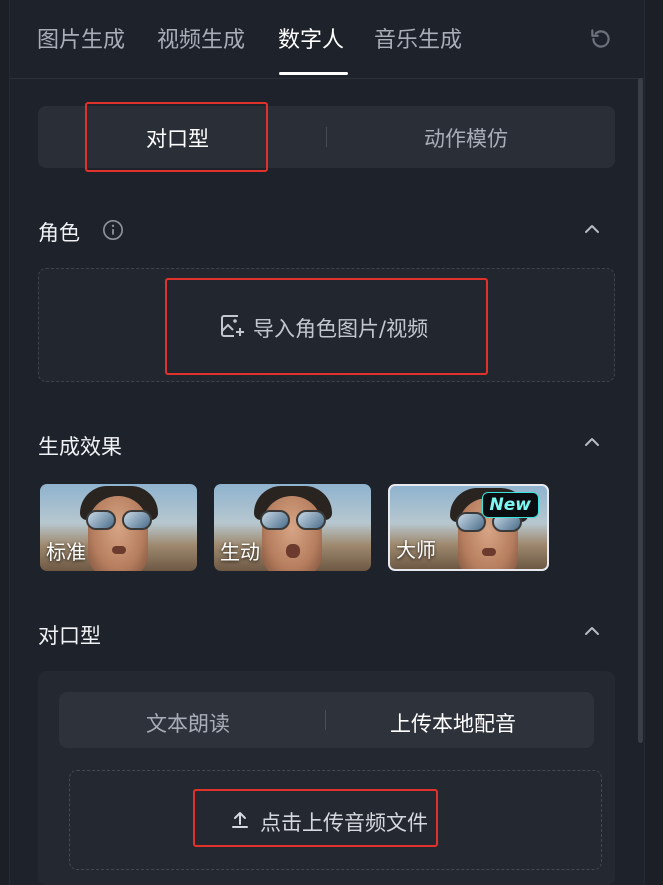  Describe the element at coordinates (453, 723) in the screenshot. I see `audio-source-upload-option: 上传本地配音` at that location.